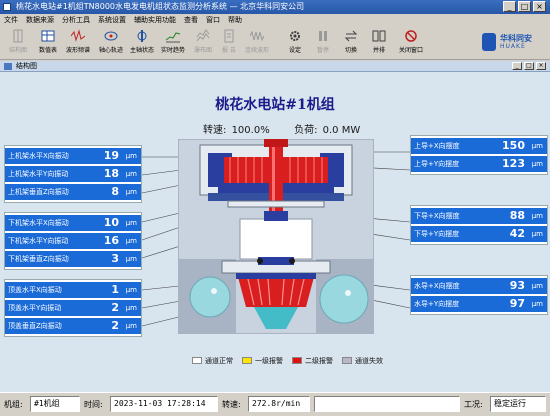 This screenshot has width=550, height=416. I want to click on sensor-row: 下机架水平X向振动 10 μm, so click(73, 223).